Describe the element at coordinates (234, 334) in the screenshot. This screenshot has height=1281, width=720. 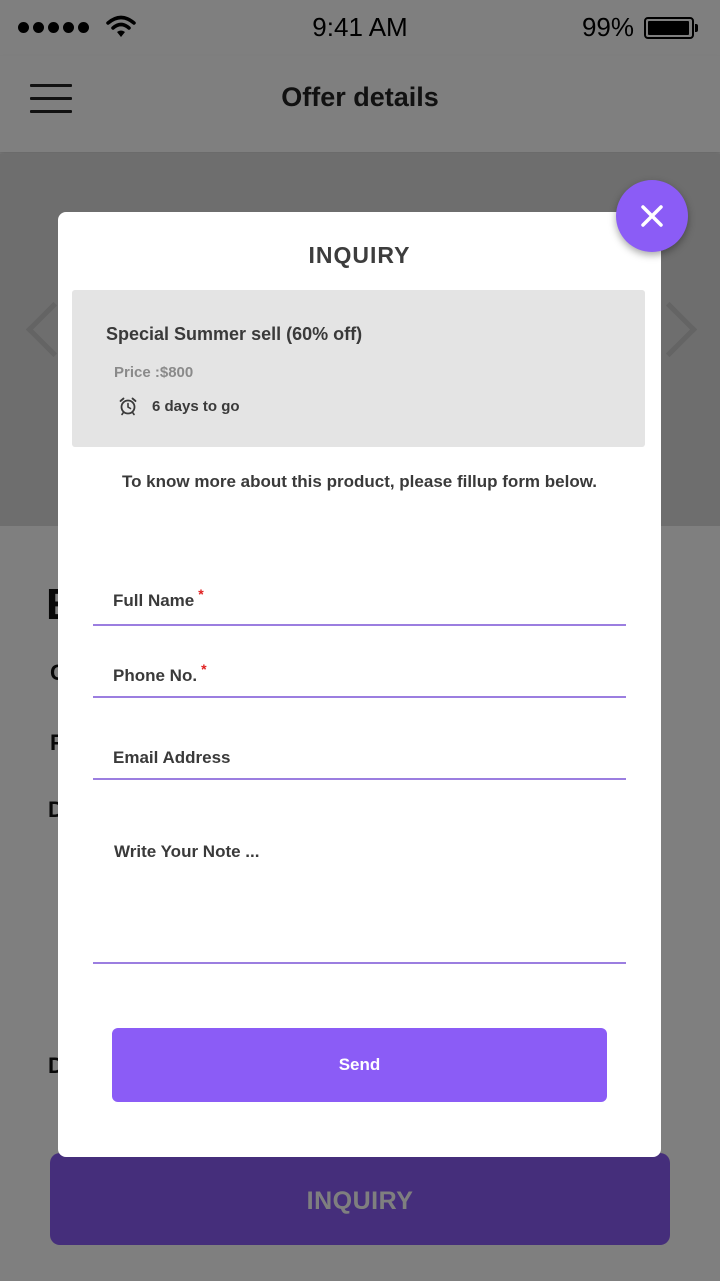
I see `offer-title: Special Summer sell (60% off)` at that location.